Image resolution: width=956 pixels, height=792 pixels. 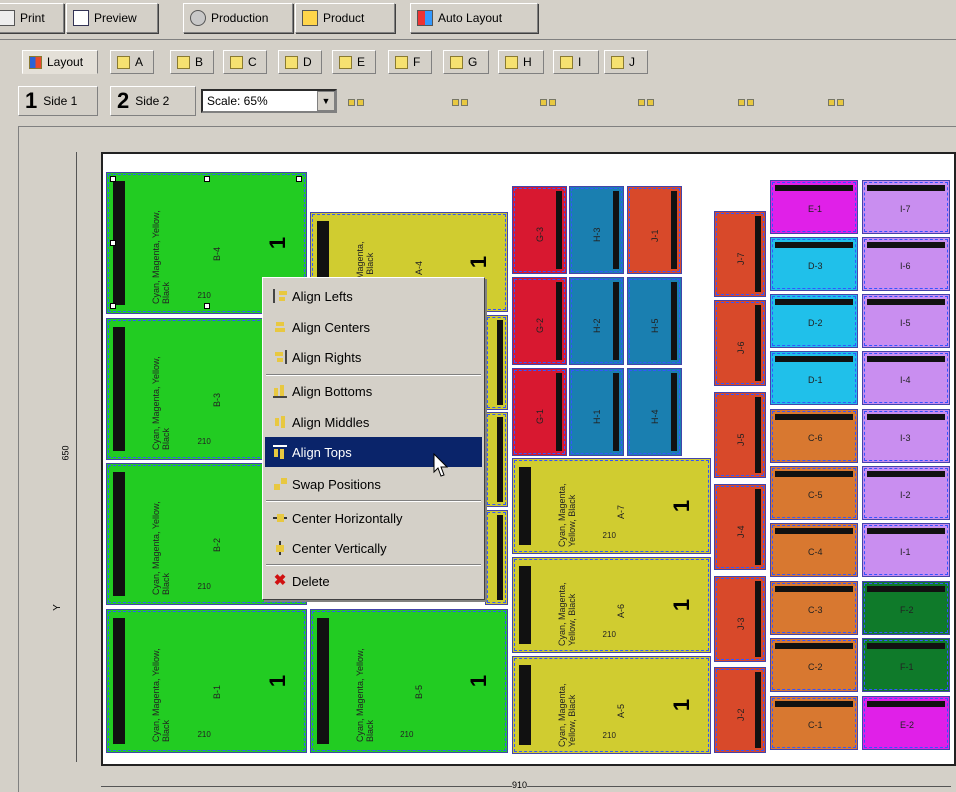 What do you see at coordinates (7, 18) in the screenshot?
I see `printer-icon` at bounding box center [7, 18].